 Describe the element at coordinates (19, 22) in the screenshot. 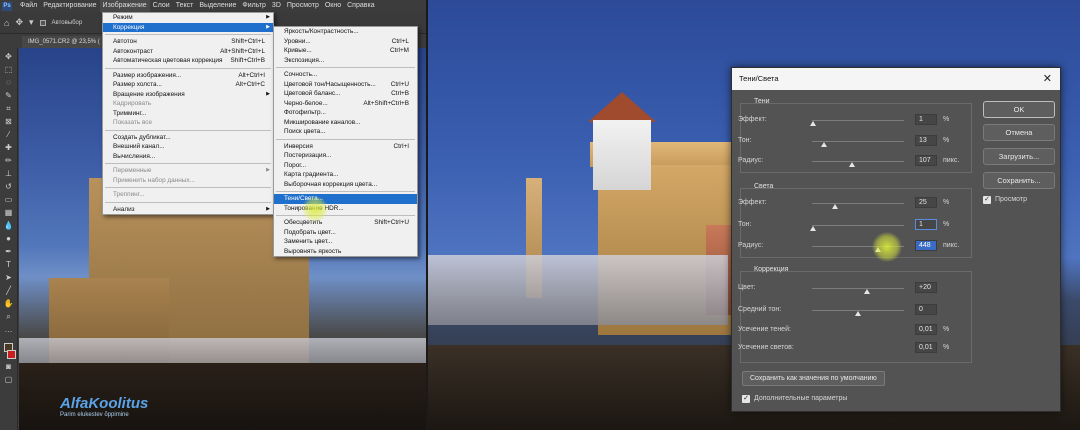

I see `move-tool-icon: ✥` at that location.